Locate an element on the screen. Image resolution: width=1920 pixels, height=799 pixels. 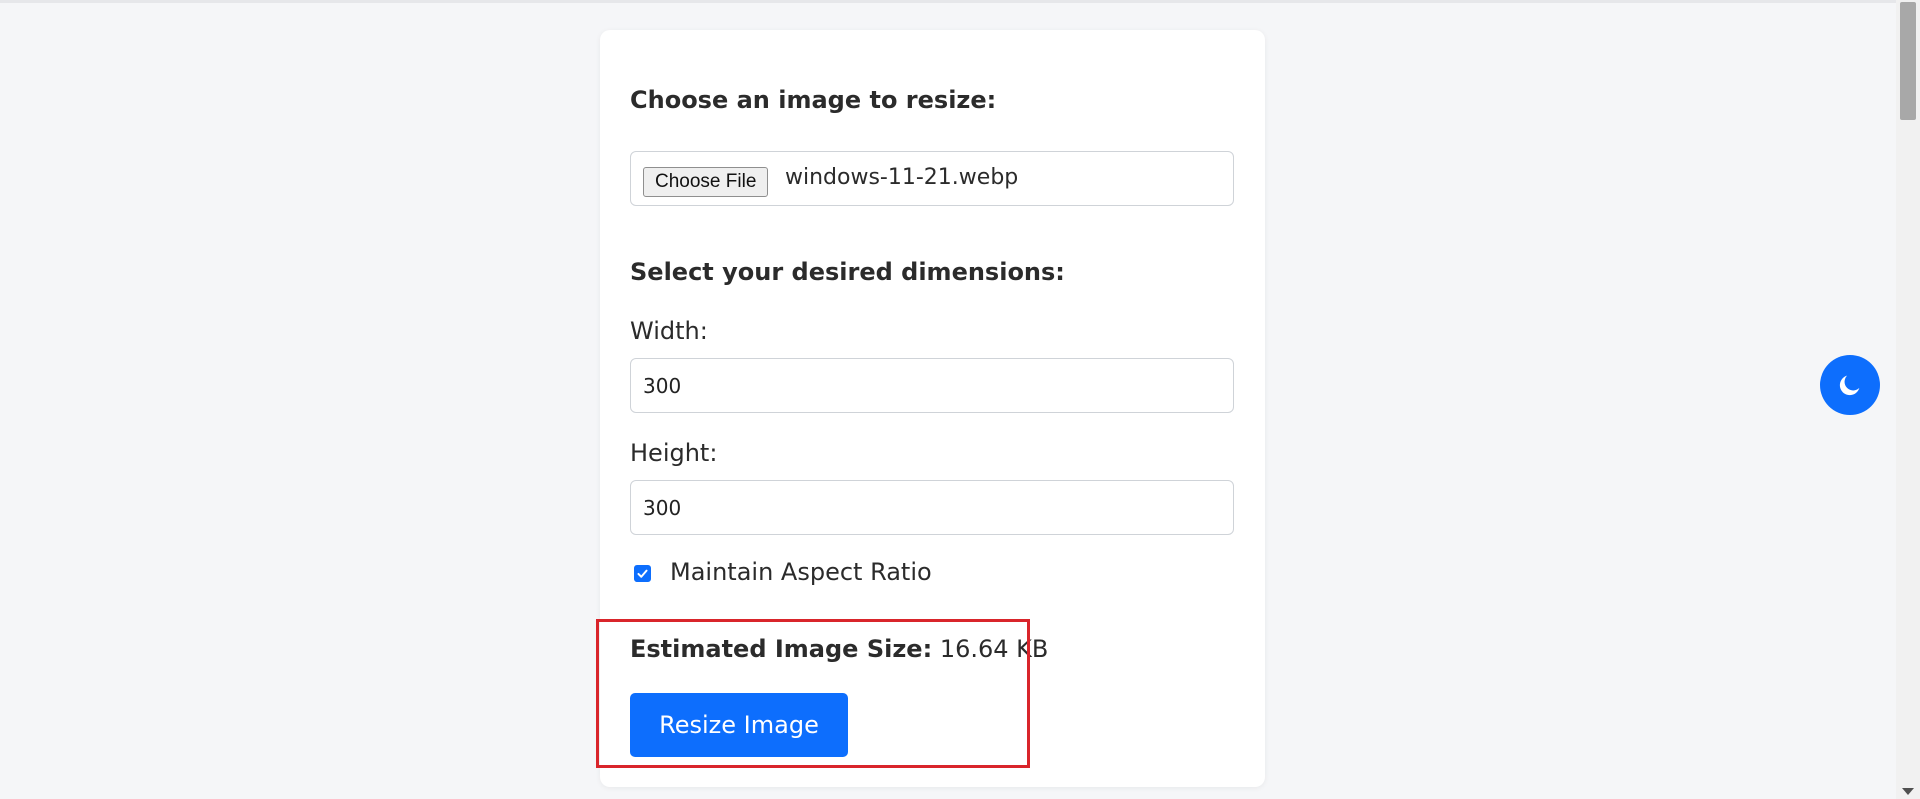
moon-icon is located at coordinates (1849, 385).